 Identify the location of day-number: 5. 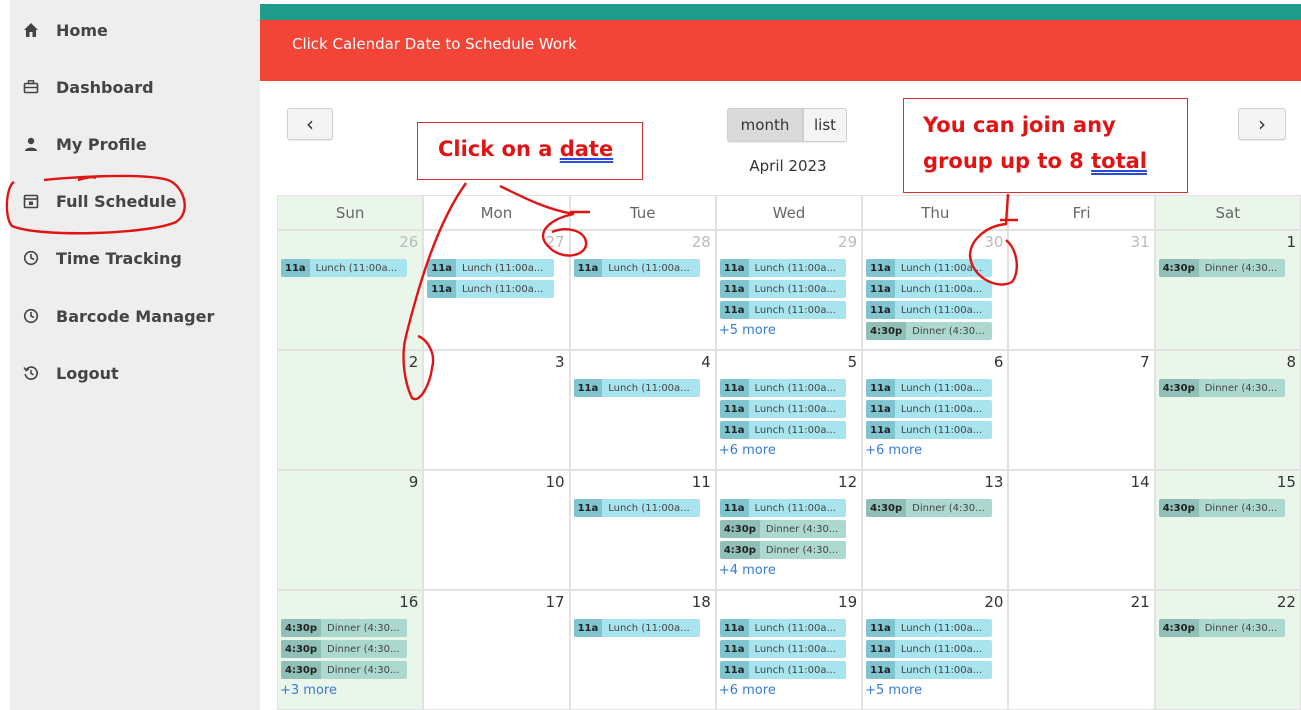
(853, 362).